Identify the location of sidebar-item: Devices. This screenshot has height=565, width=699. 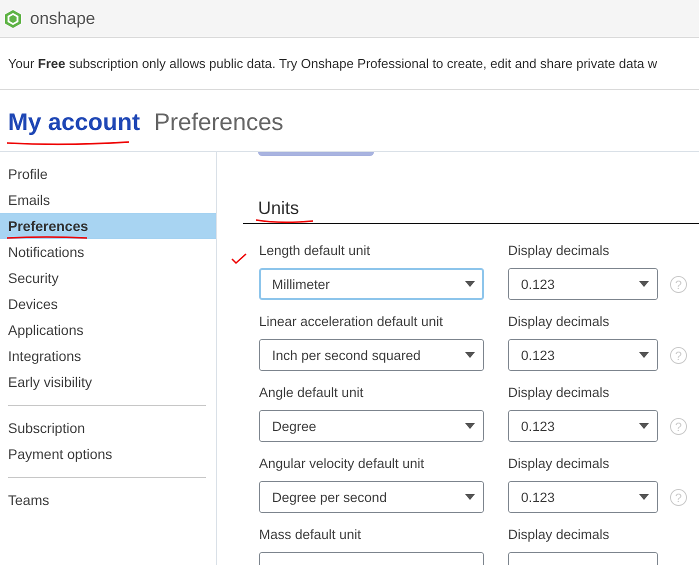
(108, 304).